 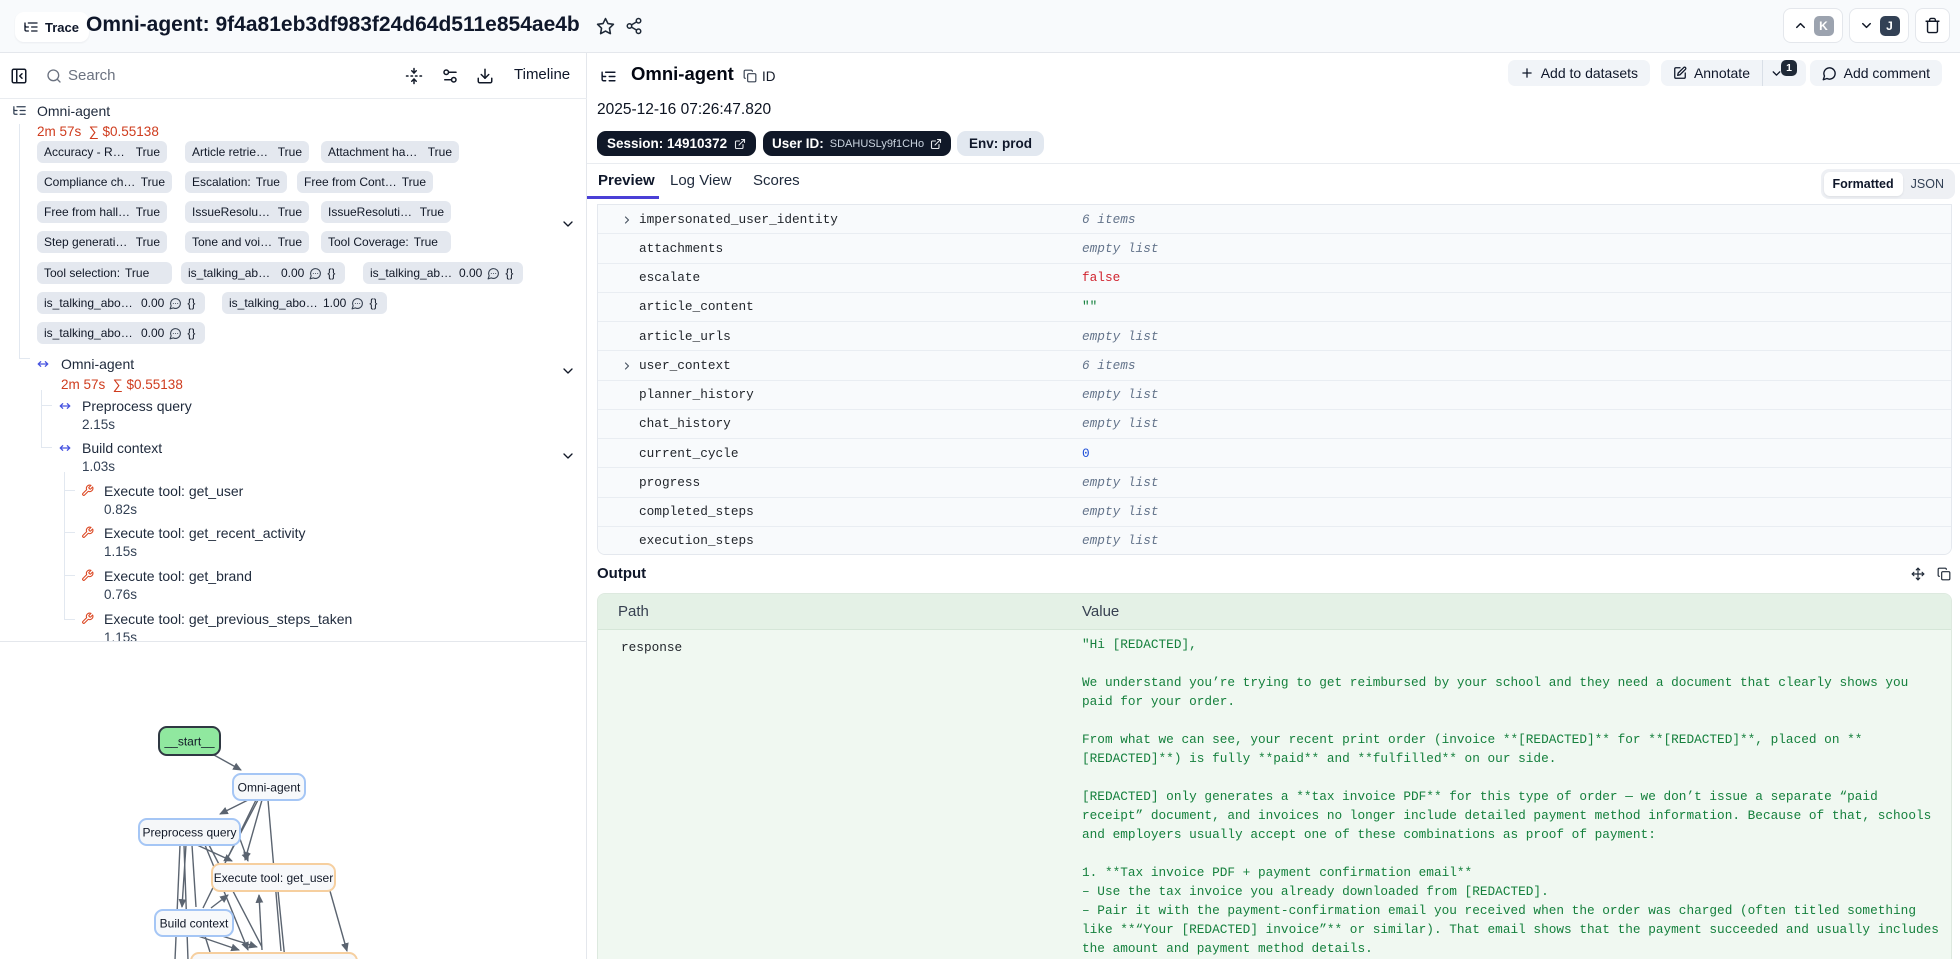 What do you see at coordinates (273, 878) in the screenshot?
I see `svg-text: Execute tool: get_user` at bounding box center [273, 878].